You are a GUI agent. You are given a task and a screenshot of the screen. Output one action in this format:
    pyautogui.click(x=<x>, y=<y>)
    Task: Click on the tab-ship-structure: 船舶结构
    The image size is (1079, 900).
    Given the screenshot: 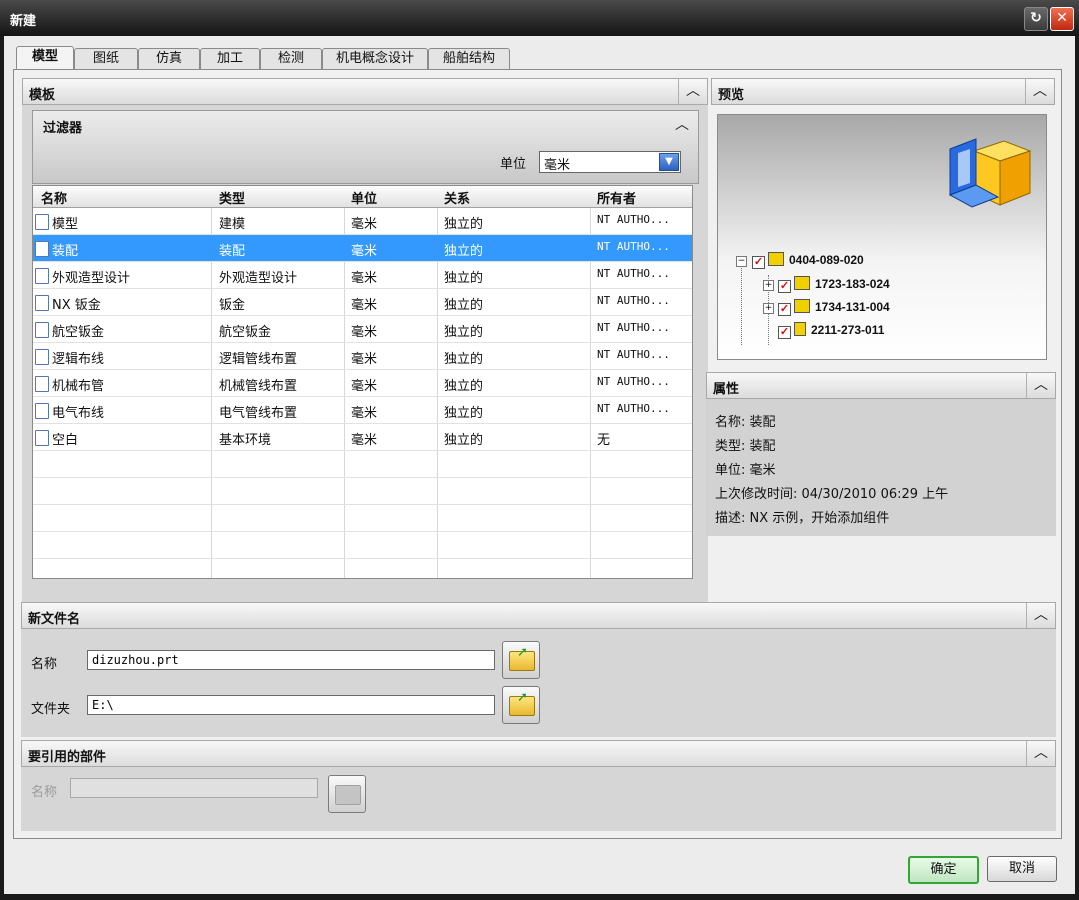 What is the action you would take?
    pyautogui.click(x=469, y=58)
    